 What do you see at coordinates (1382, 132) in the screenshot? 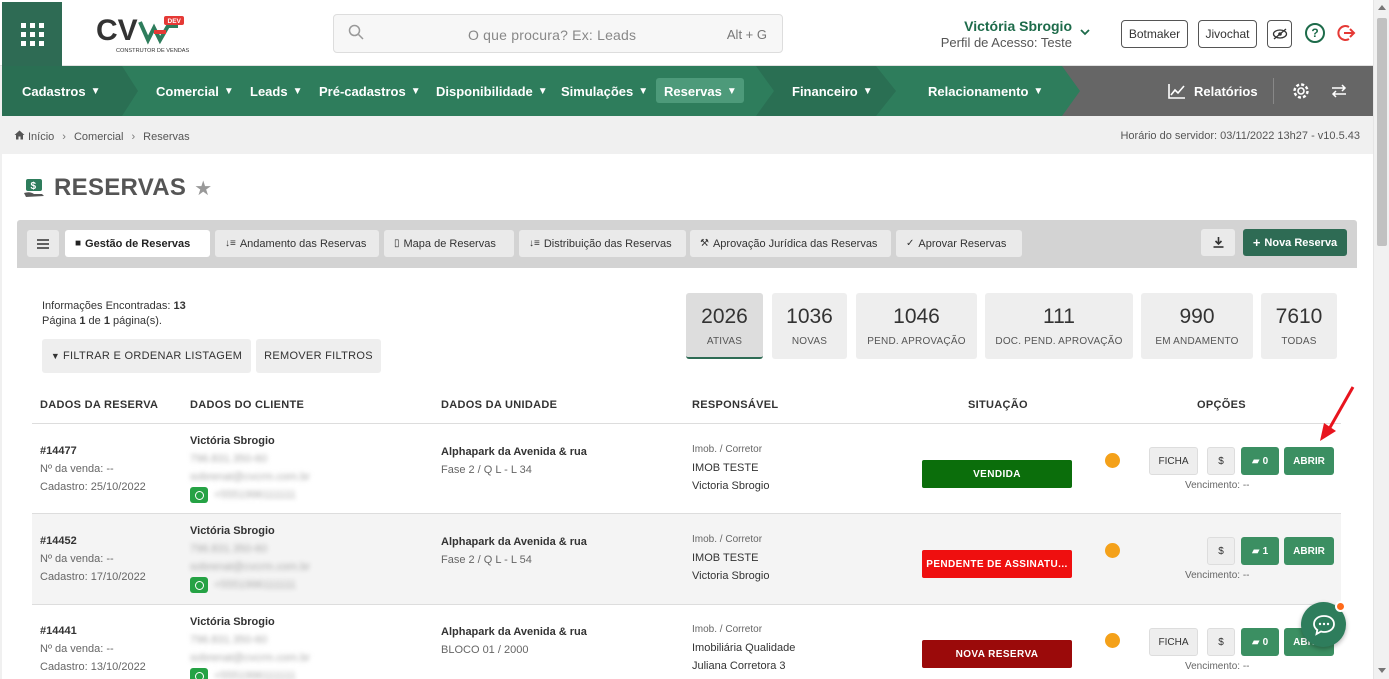
I see `scroll-thumb` at bounding box center [1382, 132].